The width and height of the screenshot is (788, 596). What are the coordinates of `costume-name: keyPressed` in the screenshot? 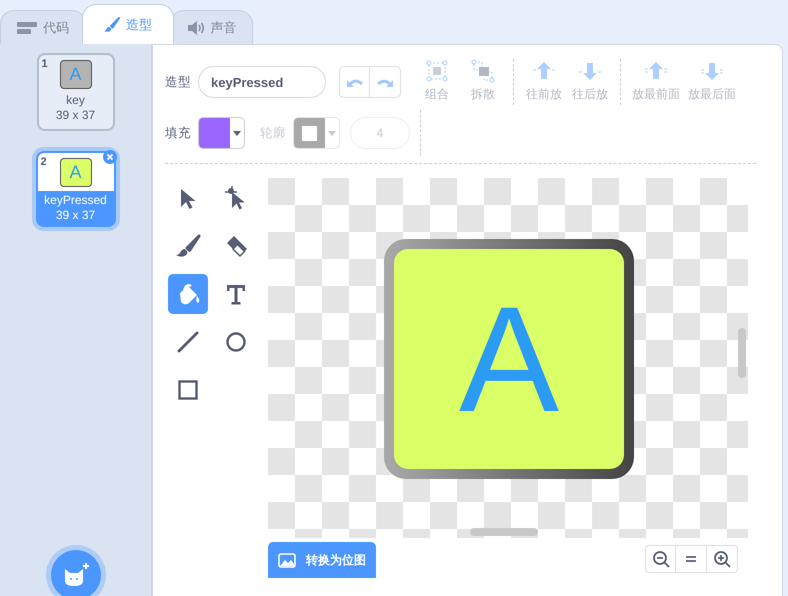 It's located at (75, 200).